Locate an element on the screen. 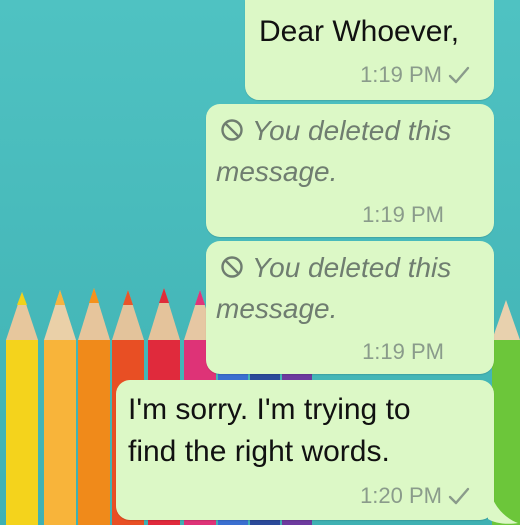 Image resolution: width=520 pixels, height=525 pixels. message-text: Dear Whoever, is located at coordinates (359, 31).